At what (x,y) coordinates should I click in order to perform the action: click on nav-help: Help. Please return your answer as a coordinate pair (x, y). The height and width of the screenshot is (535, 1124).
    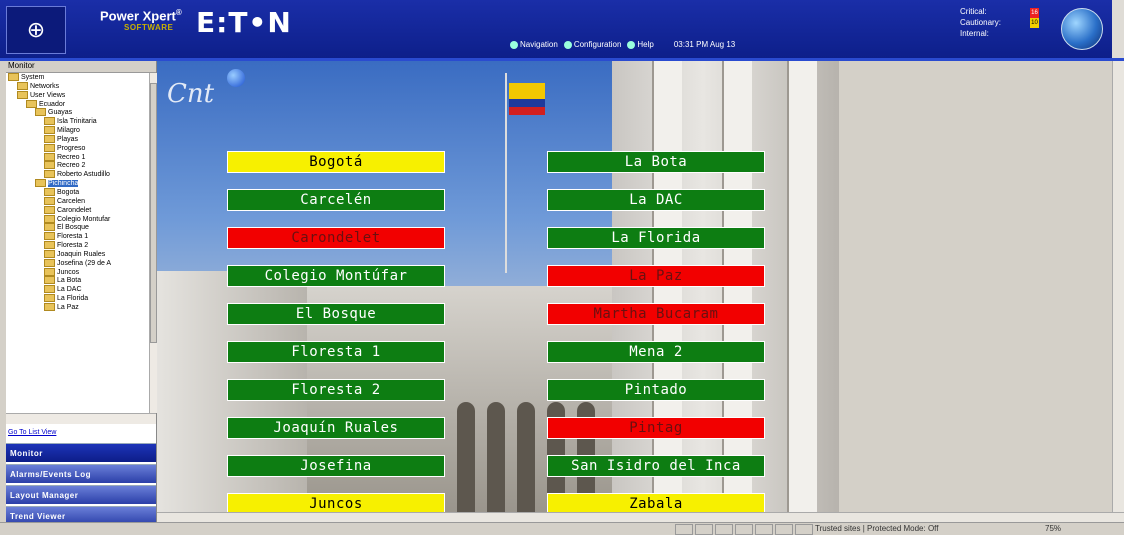
    Looking at the image, I should click on (640, 44).